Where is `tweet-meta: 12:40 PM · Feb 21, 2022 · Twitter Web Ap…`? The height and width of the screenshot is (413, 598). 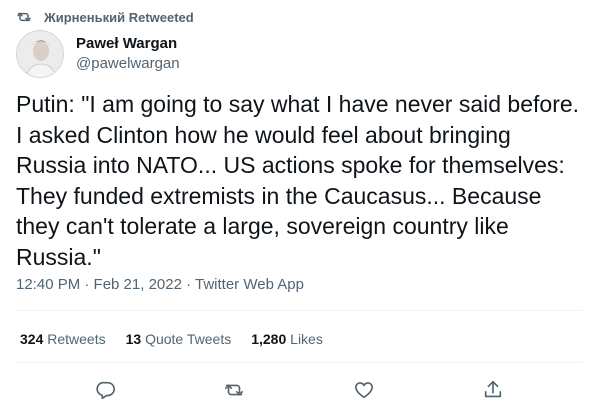
tweet-meta: 12:40 PM · Feb 21, 2022 · Twitter Web Ap… is located at coordinates (160, 284).